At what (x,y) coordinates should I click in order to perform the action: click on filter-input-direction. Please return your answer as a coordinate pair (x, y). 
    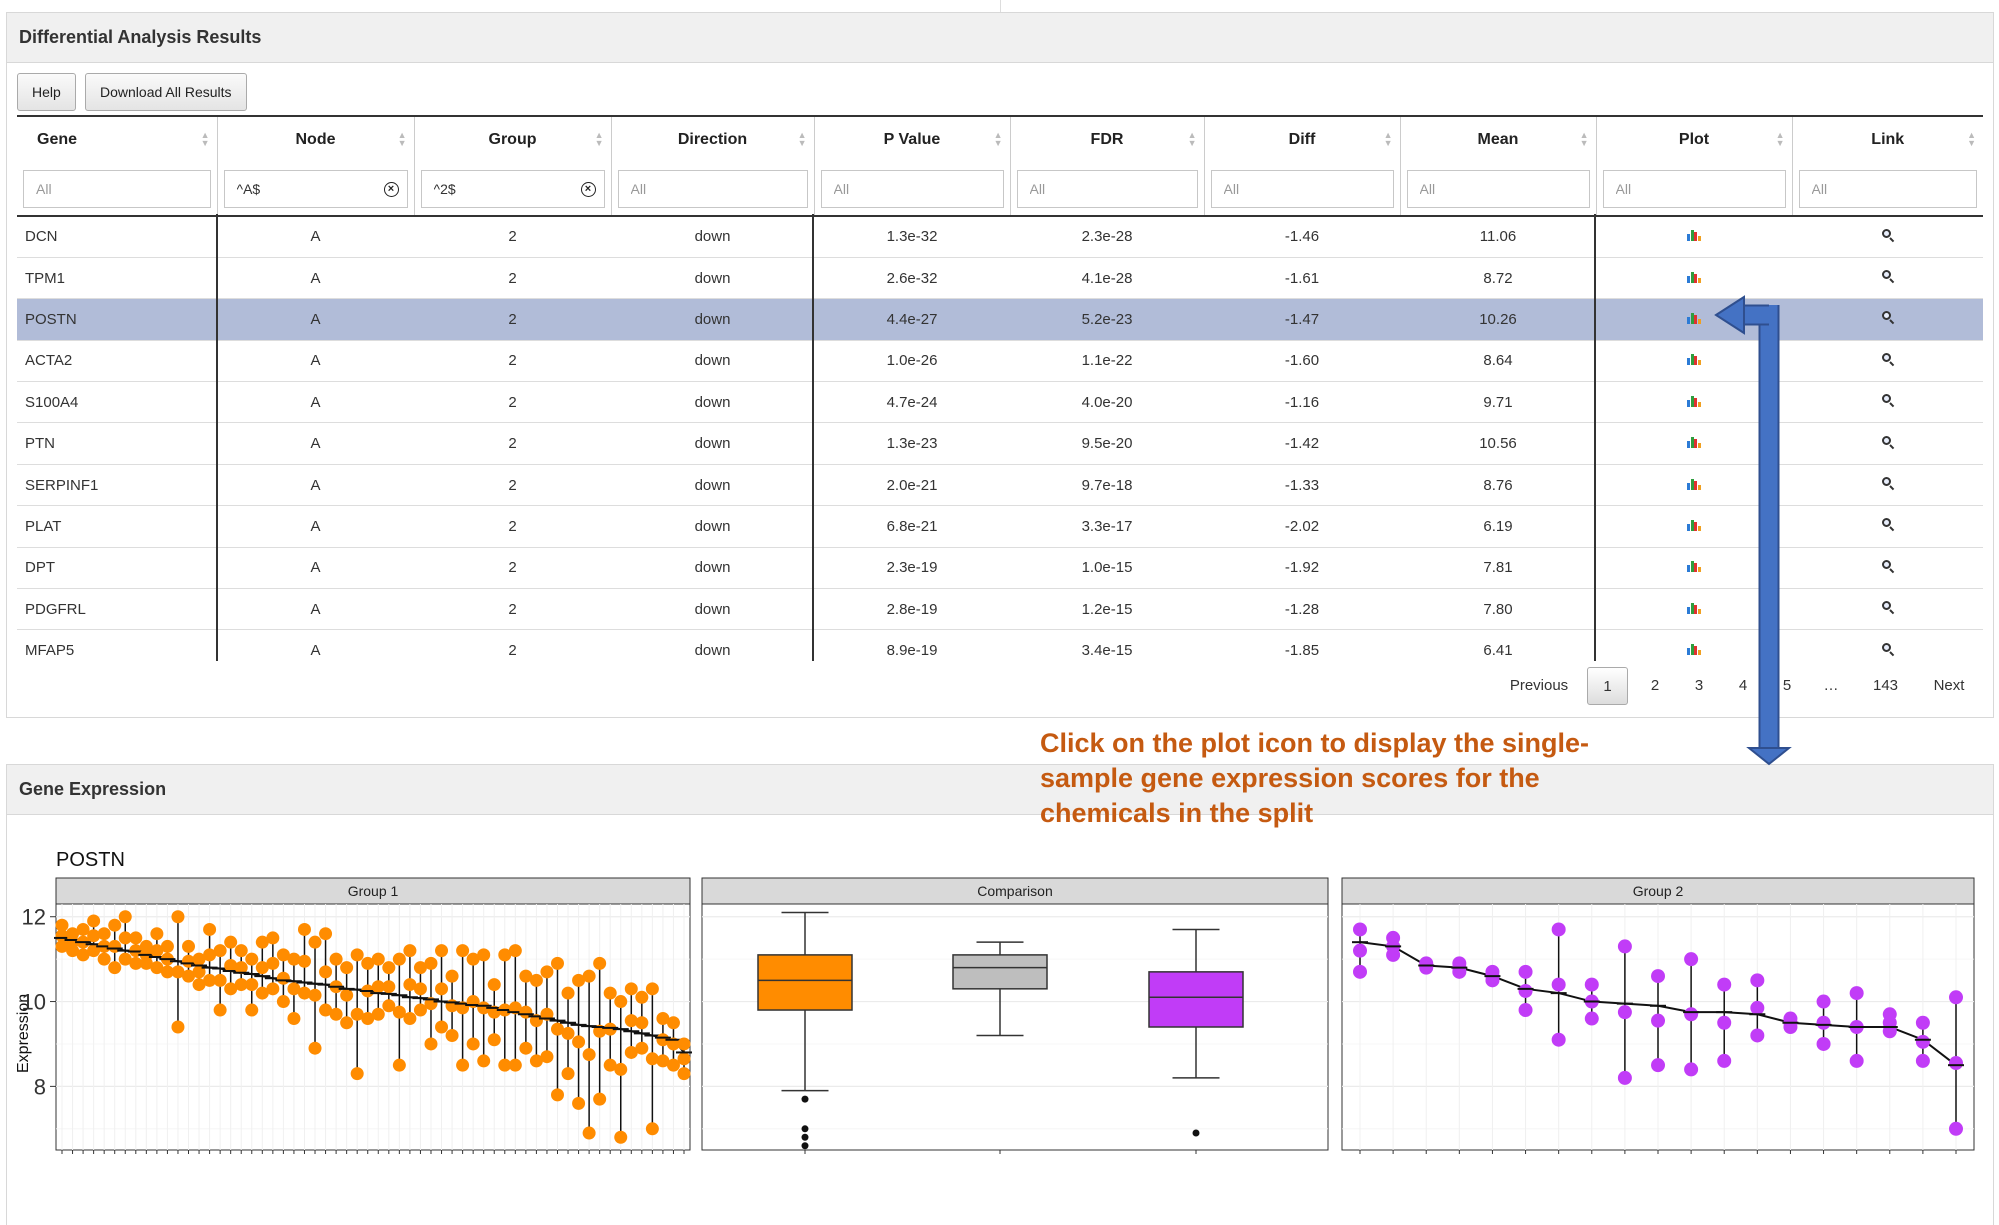
    Looking at the image, I should click on (712, 188).